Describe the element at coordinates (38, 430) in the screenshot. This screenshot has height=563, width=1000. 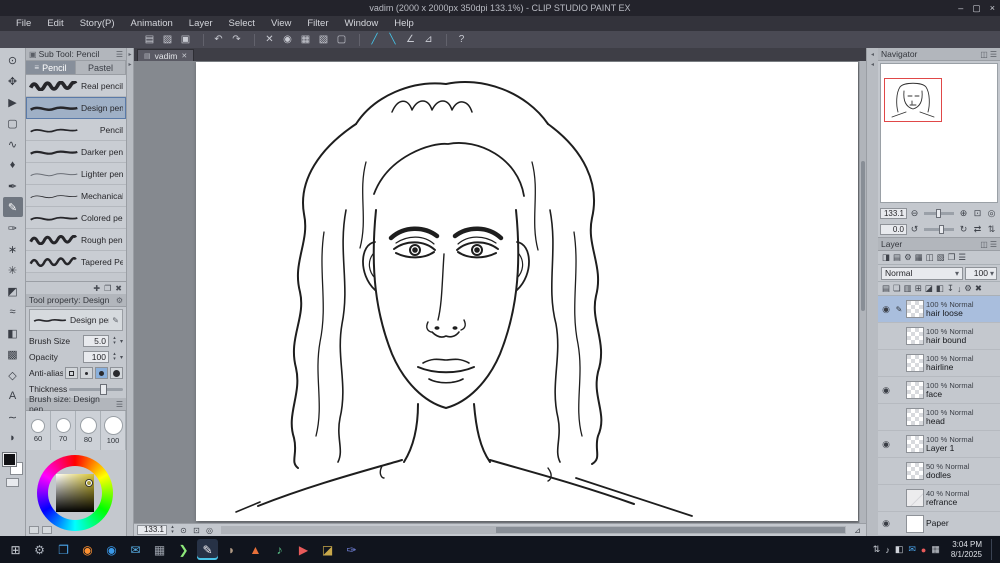
I see `brush-size-preset-60: 60` at that location.